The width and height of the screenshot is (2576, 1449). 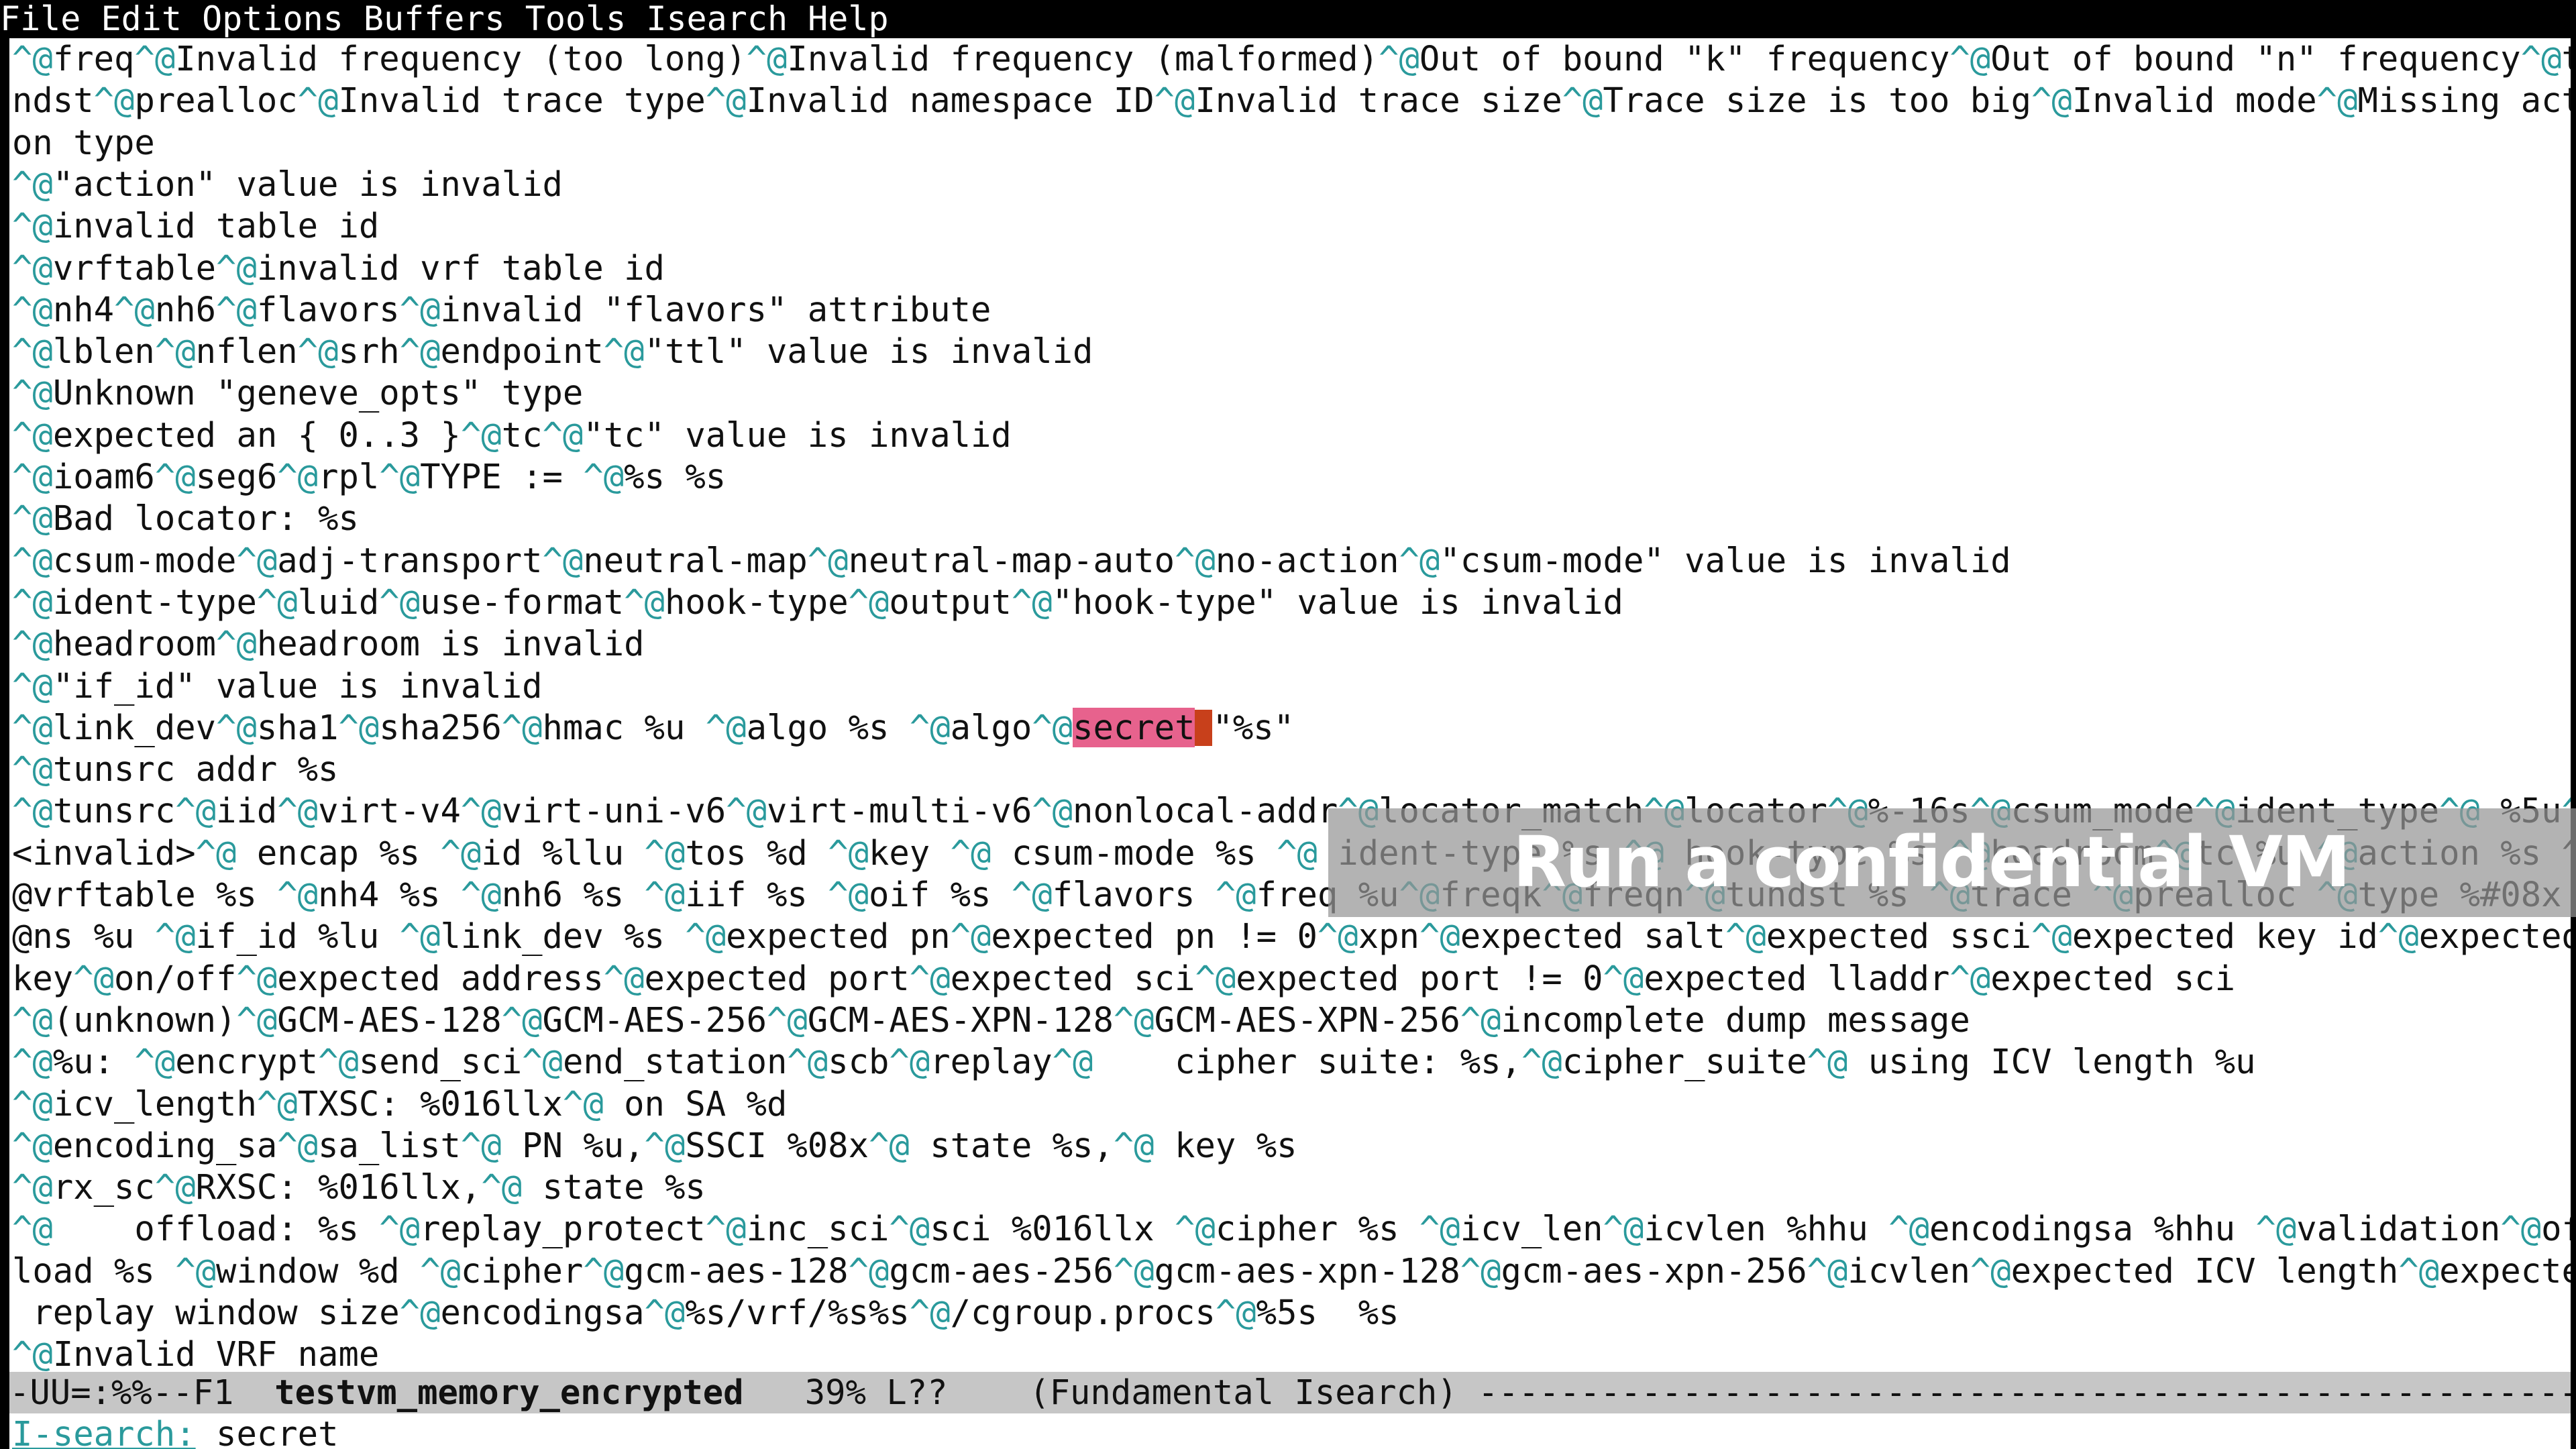 I want to click on modeline-position: 39% L??, so click(x=886, y=1392).